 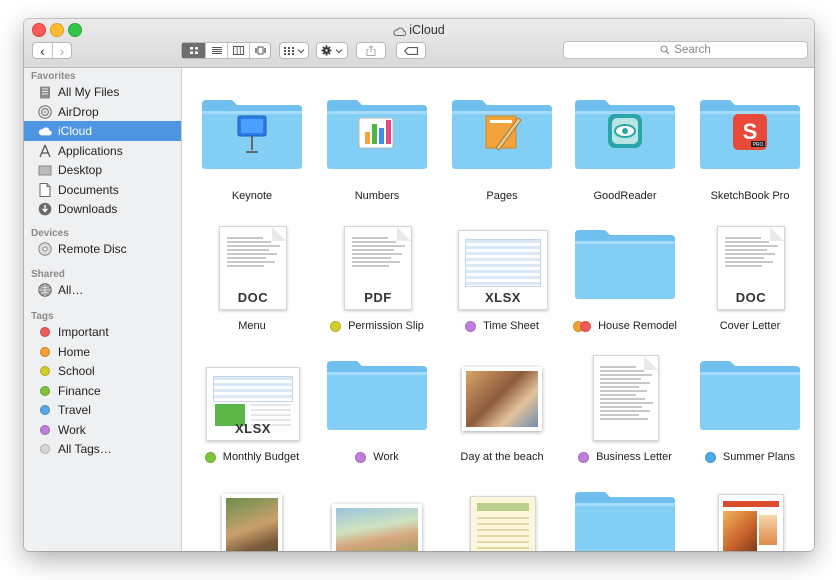 What do you see at coordinates (252, 150) in the screenshot?
I see `file-item-keynote: Keynote` at bounding box center [252, 150].